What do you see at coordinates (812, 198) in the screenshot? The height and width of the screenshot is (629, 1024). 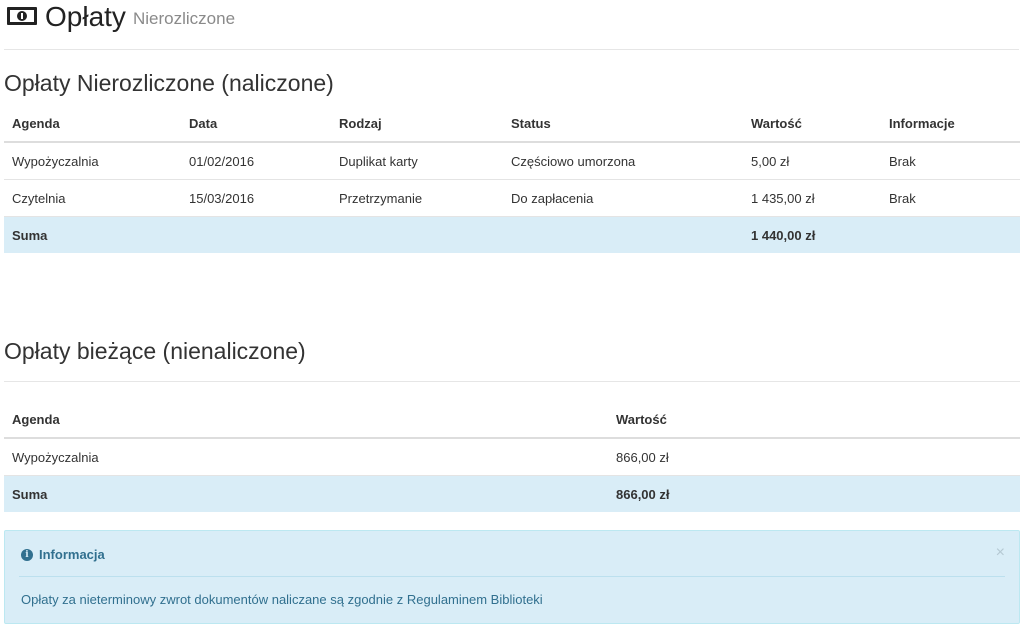 I see `cell-value: 1 435,00 zł` at bounding box center [812, 198].